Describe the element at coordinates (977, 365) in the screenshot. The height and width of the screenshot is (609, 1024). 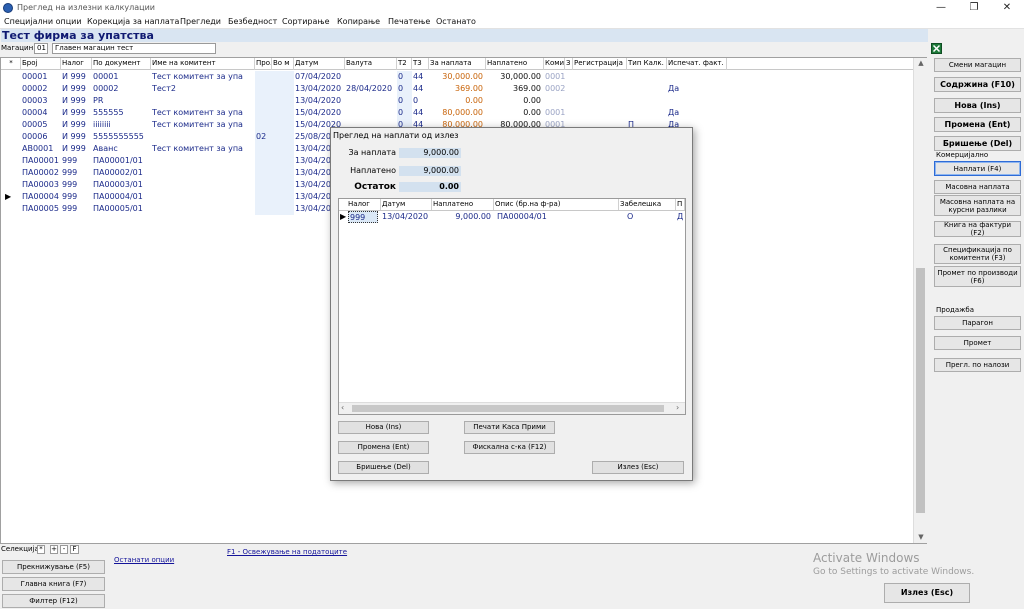
I see `review-by-orders-button: Прегл. по налози` at that location.